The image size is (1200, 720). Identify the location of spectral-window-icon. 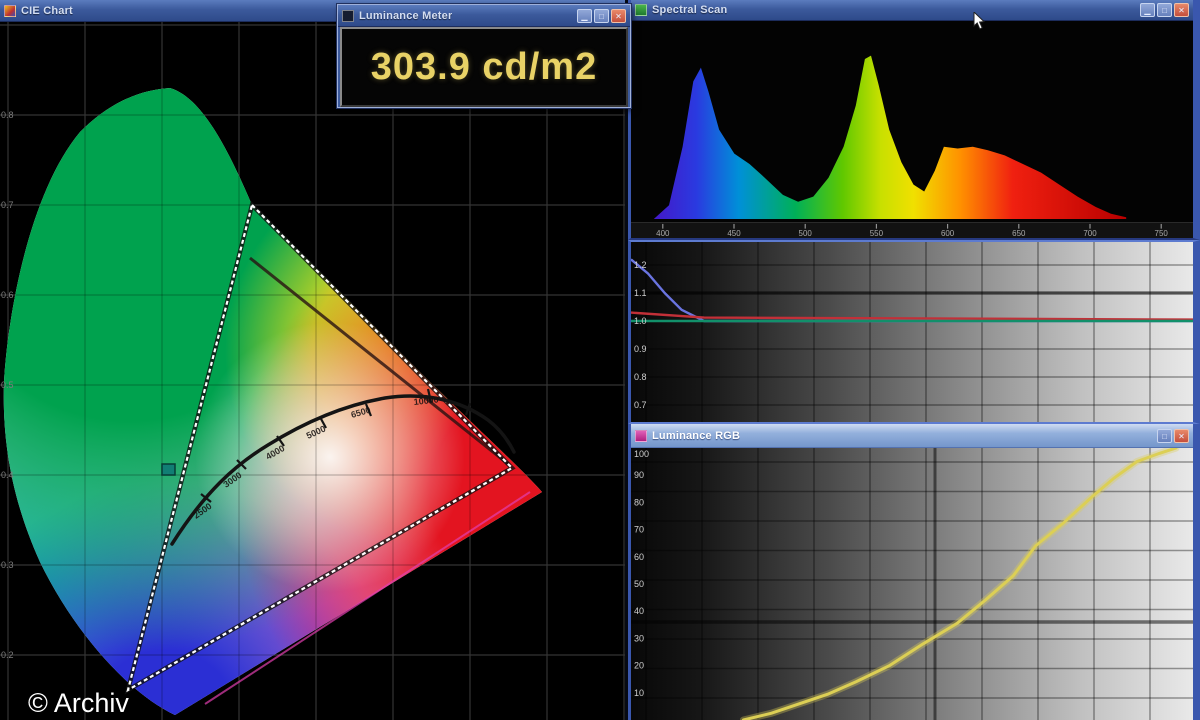
(641, 10).